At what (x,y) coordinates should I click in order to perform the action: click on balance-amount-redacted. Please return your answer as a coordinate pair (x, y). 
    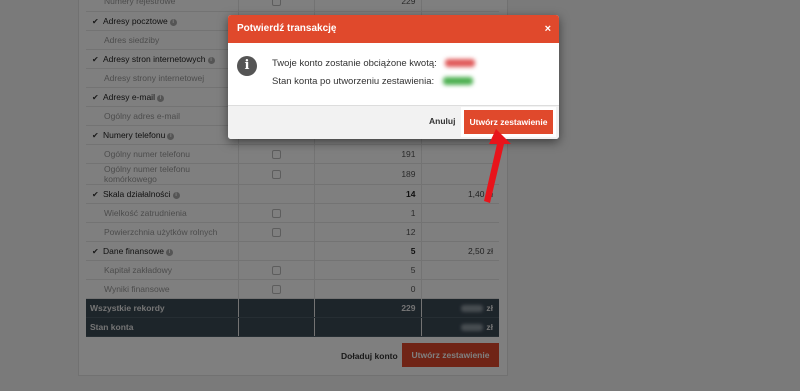
    Looking at the image, I should click on (457, 81).